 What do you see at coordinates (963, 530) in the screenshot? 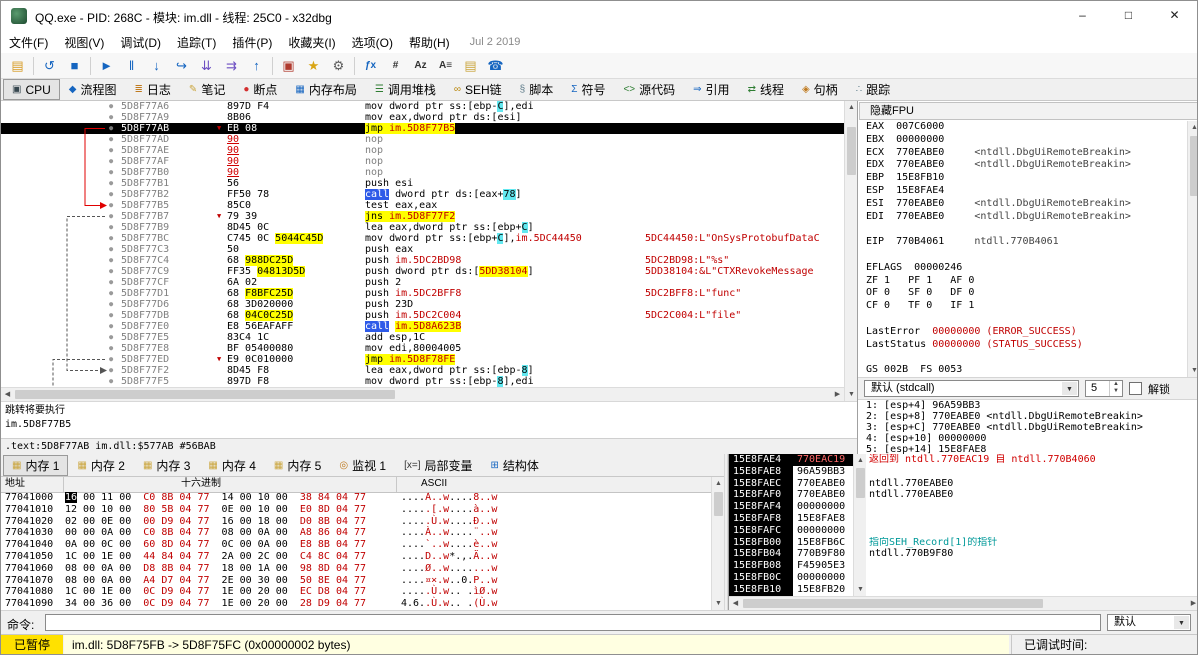
I see `stack-row: 15E8FAFC 00000000` at bounding box center [963, 530].